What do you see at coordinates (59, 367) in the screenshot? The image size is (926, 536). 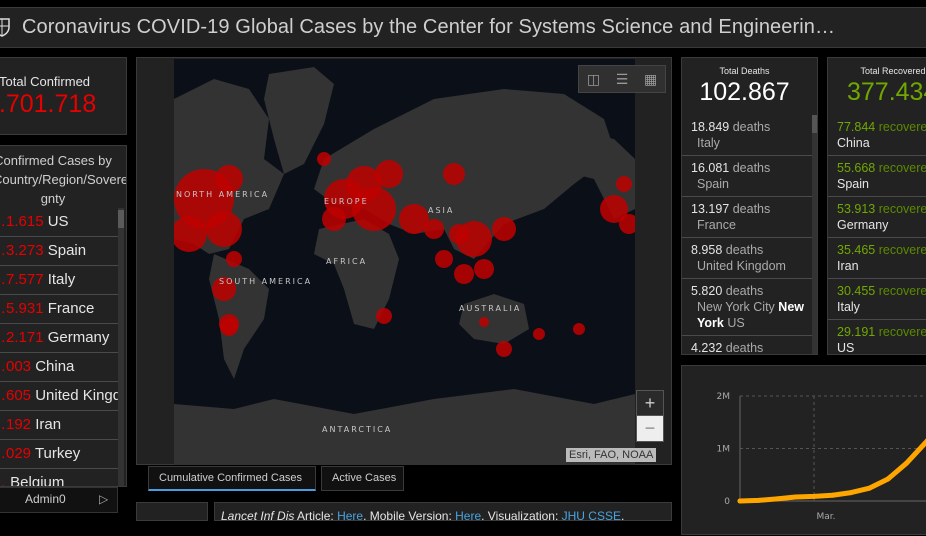 I see `country-list-item: …003 China` at bounding box center [59, 367].